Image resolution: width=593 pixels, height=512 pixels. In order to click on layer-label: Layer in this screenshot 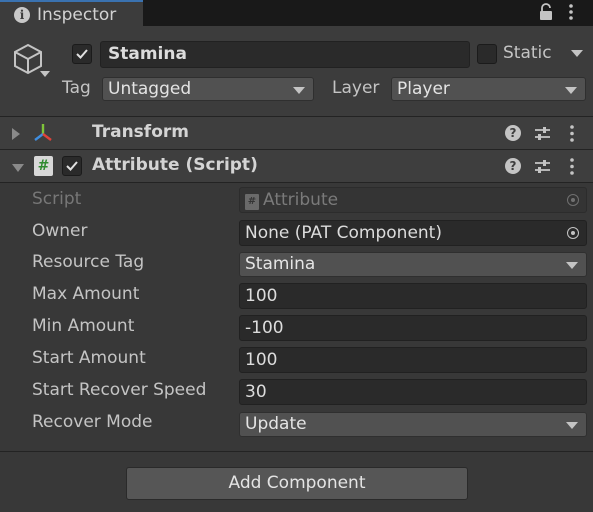, I will do `click(356, 88)`.